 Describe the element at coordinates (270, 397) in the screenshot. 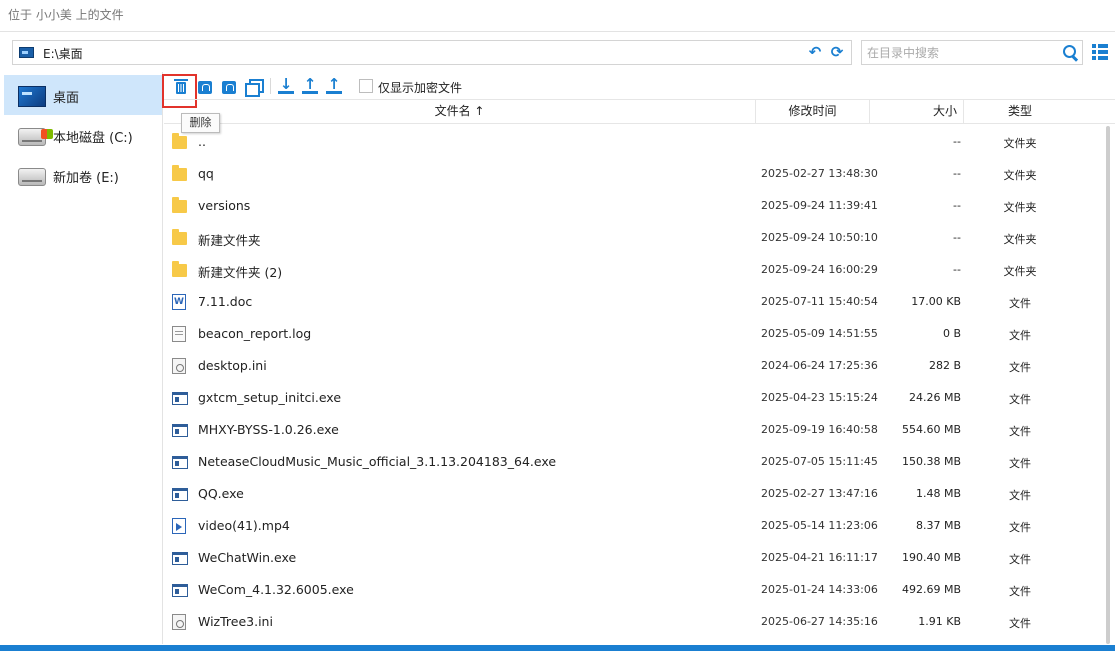

I see `file-name: gxtcm_setup_initci.exe` at that location.